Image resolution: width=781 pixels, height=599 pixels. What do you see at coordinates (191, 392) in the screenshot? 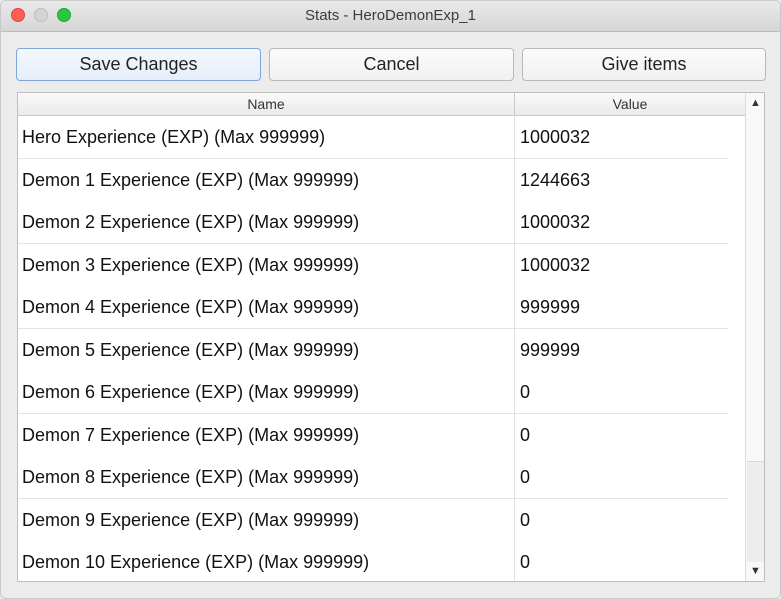
I see `row-name: Demon 6 Experience (EXP) (Max 999999)` at bounding box center [191, 392].